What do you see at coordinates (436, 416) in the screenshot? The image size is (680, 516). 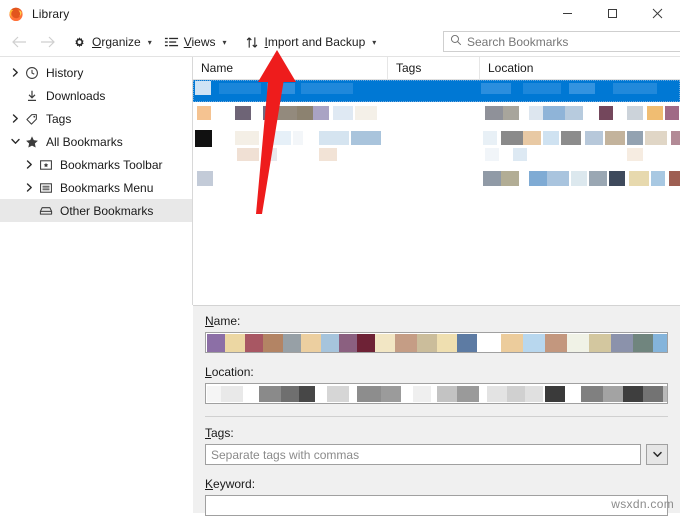 I see `detail-separator` at bounding box center [436, 416].